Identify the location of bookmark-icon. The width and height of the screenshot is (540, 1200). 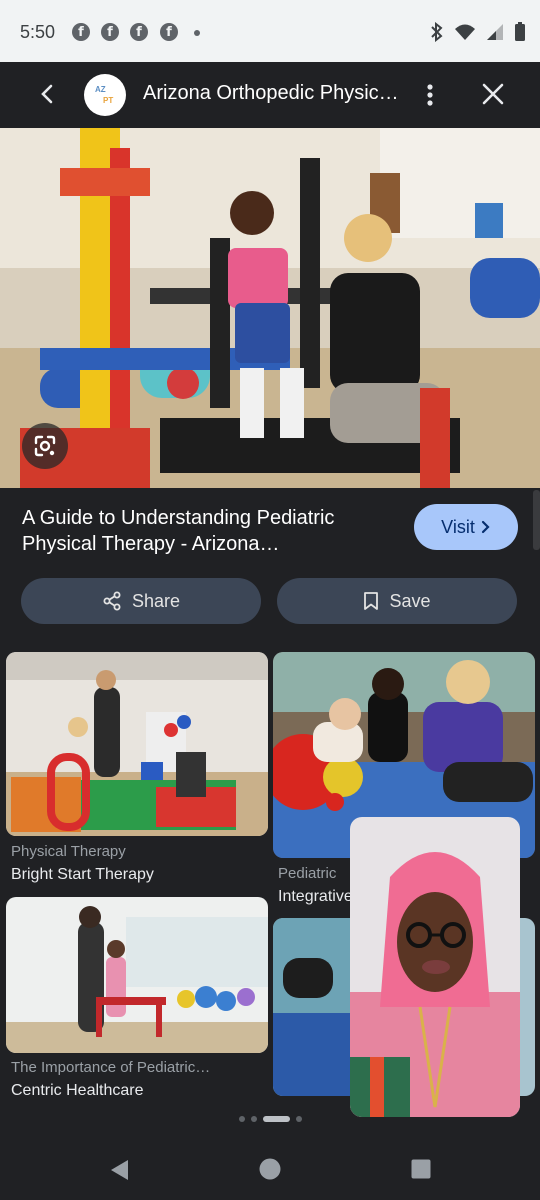
(371, 601).